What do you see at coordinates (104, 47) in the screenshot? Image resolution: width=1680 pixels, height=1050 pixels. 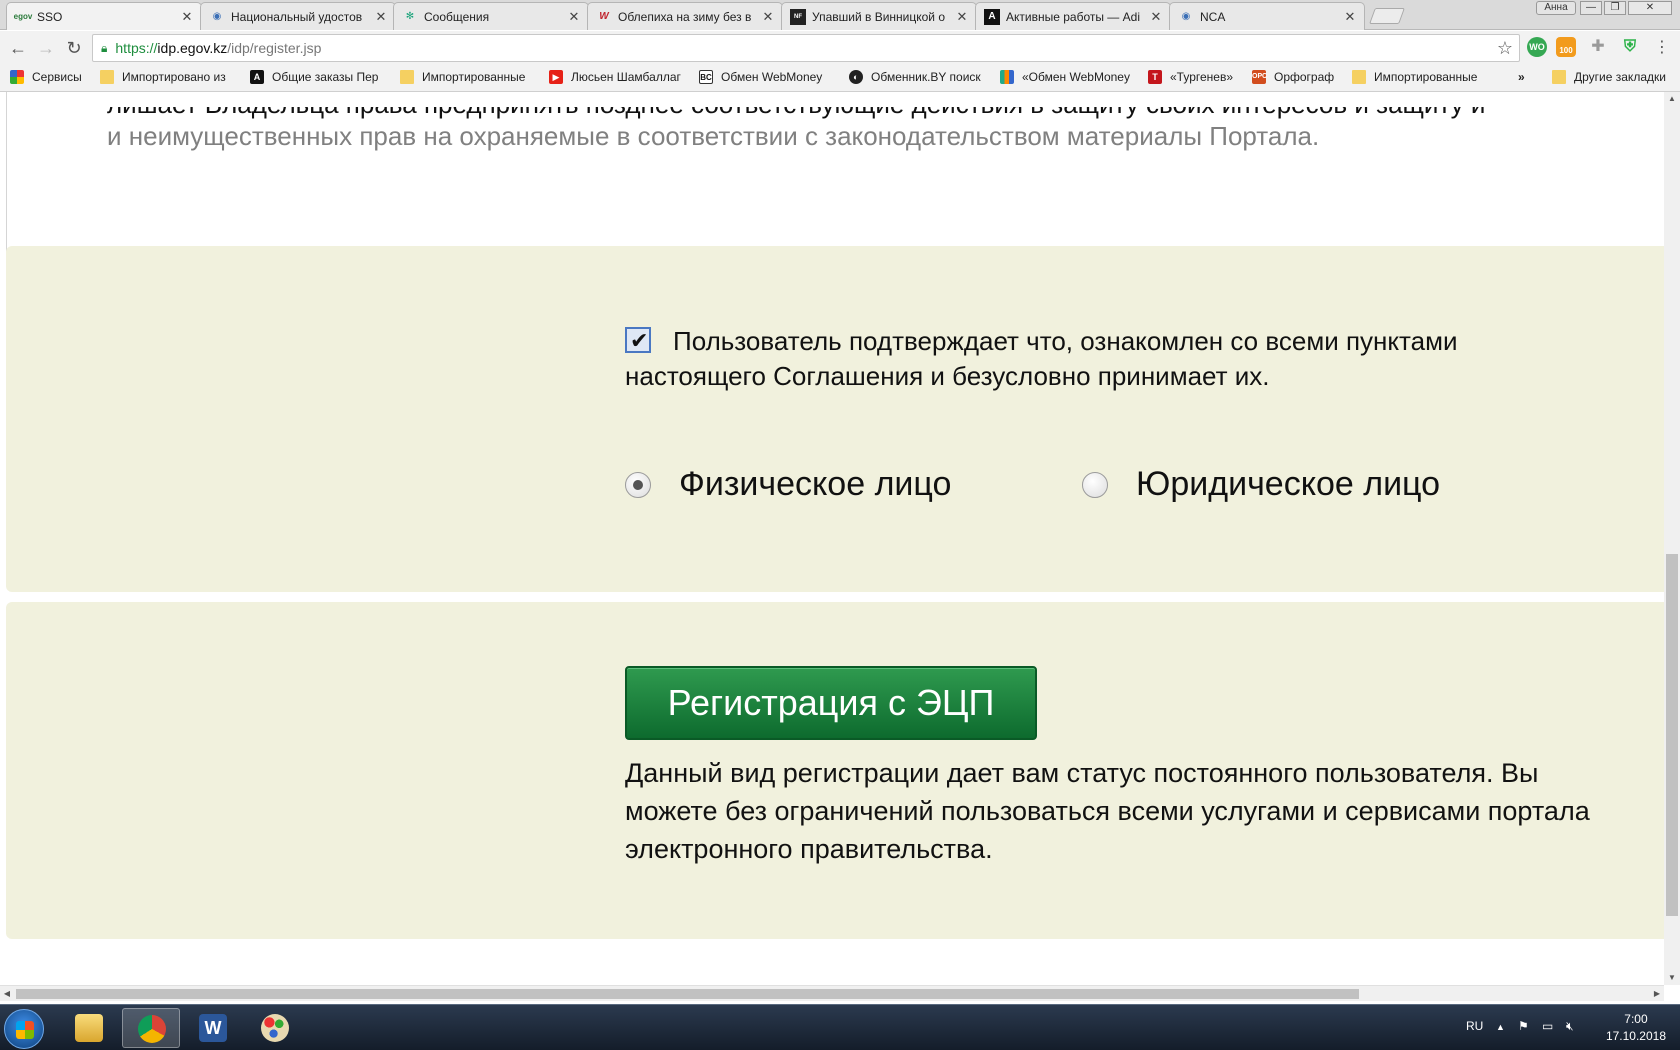 I see `lock-icon: 🔒︎` at bounding box center [104, 47].